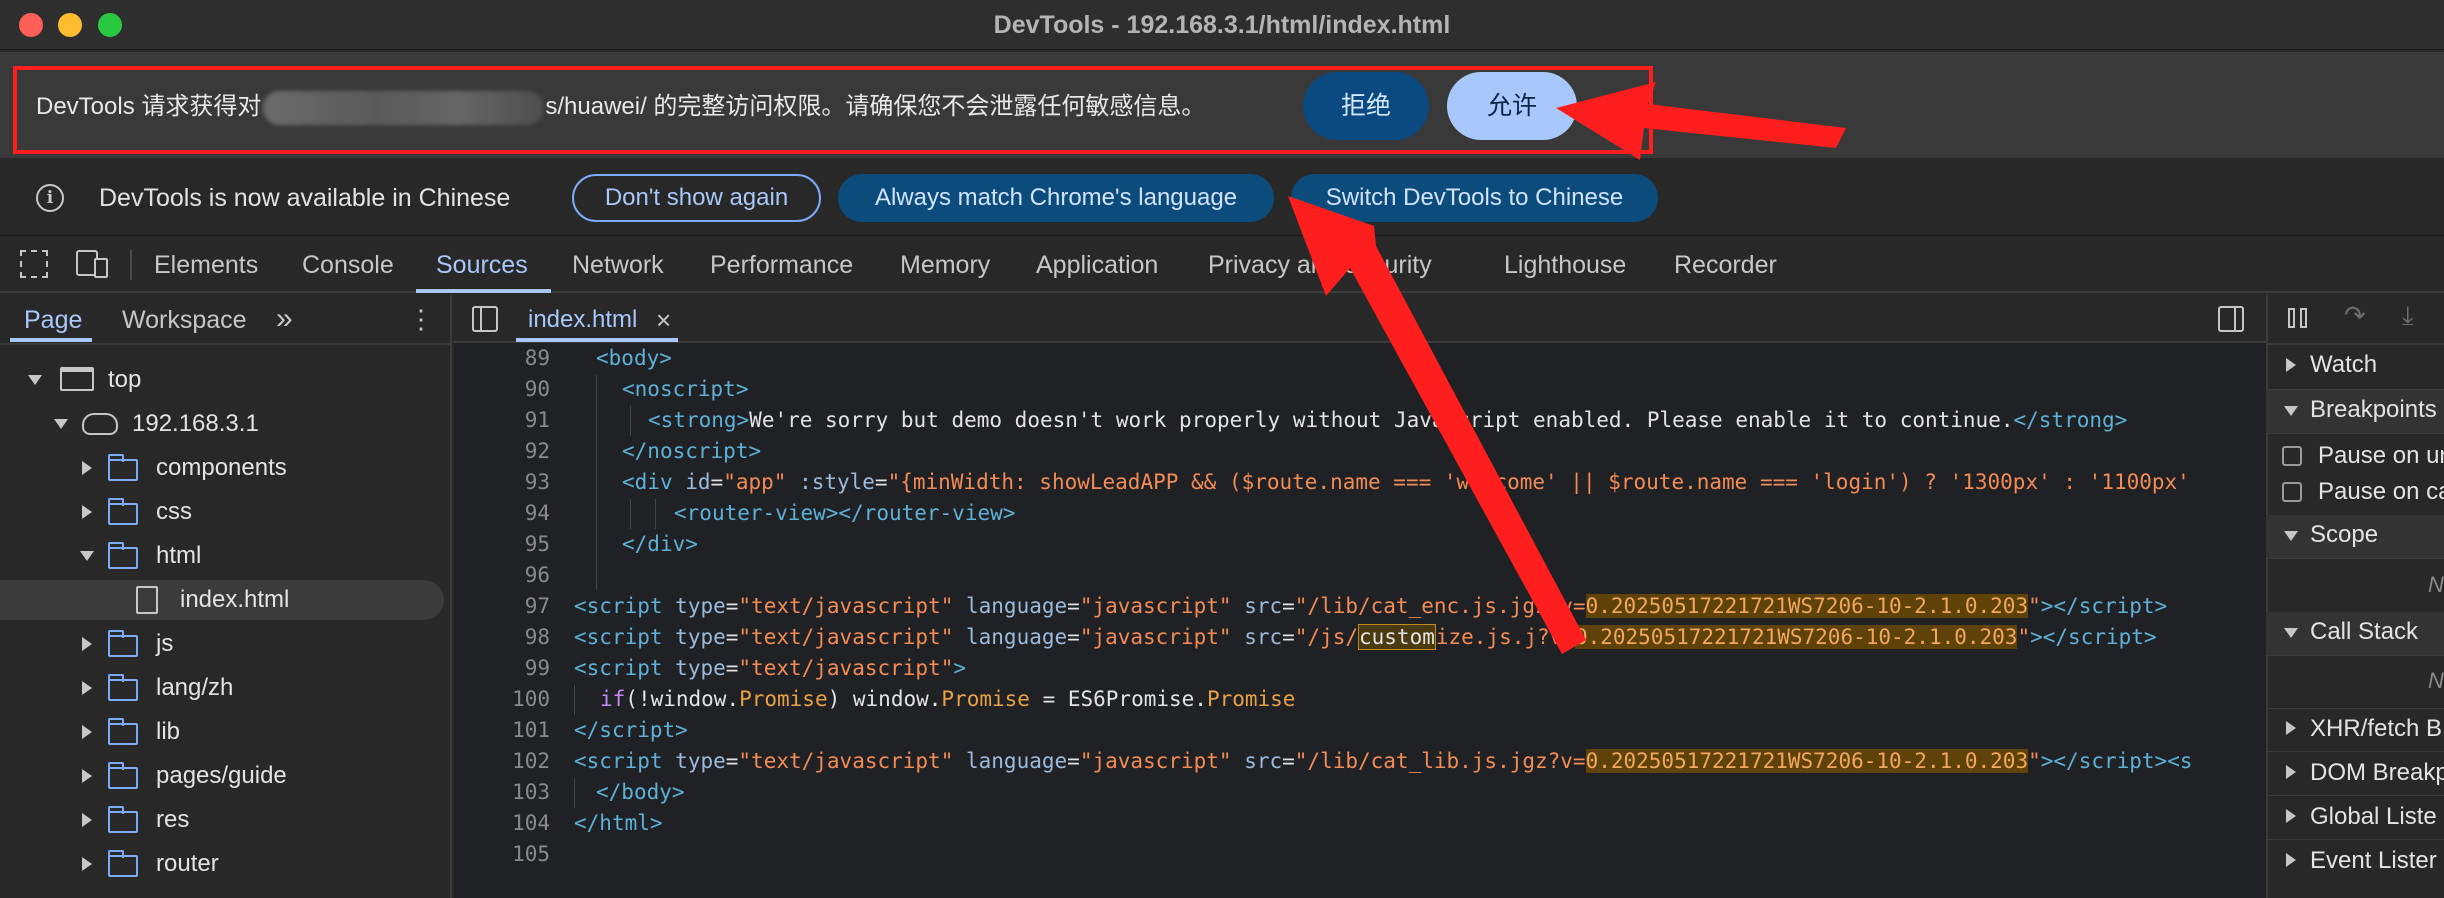 The width and height of the screenshot is (2444, 898). I want to click on tree-item-components: components, so click(221, 468).